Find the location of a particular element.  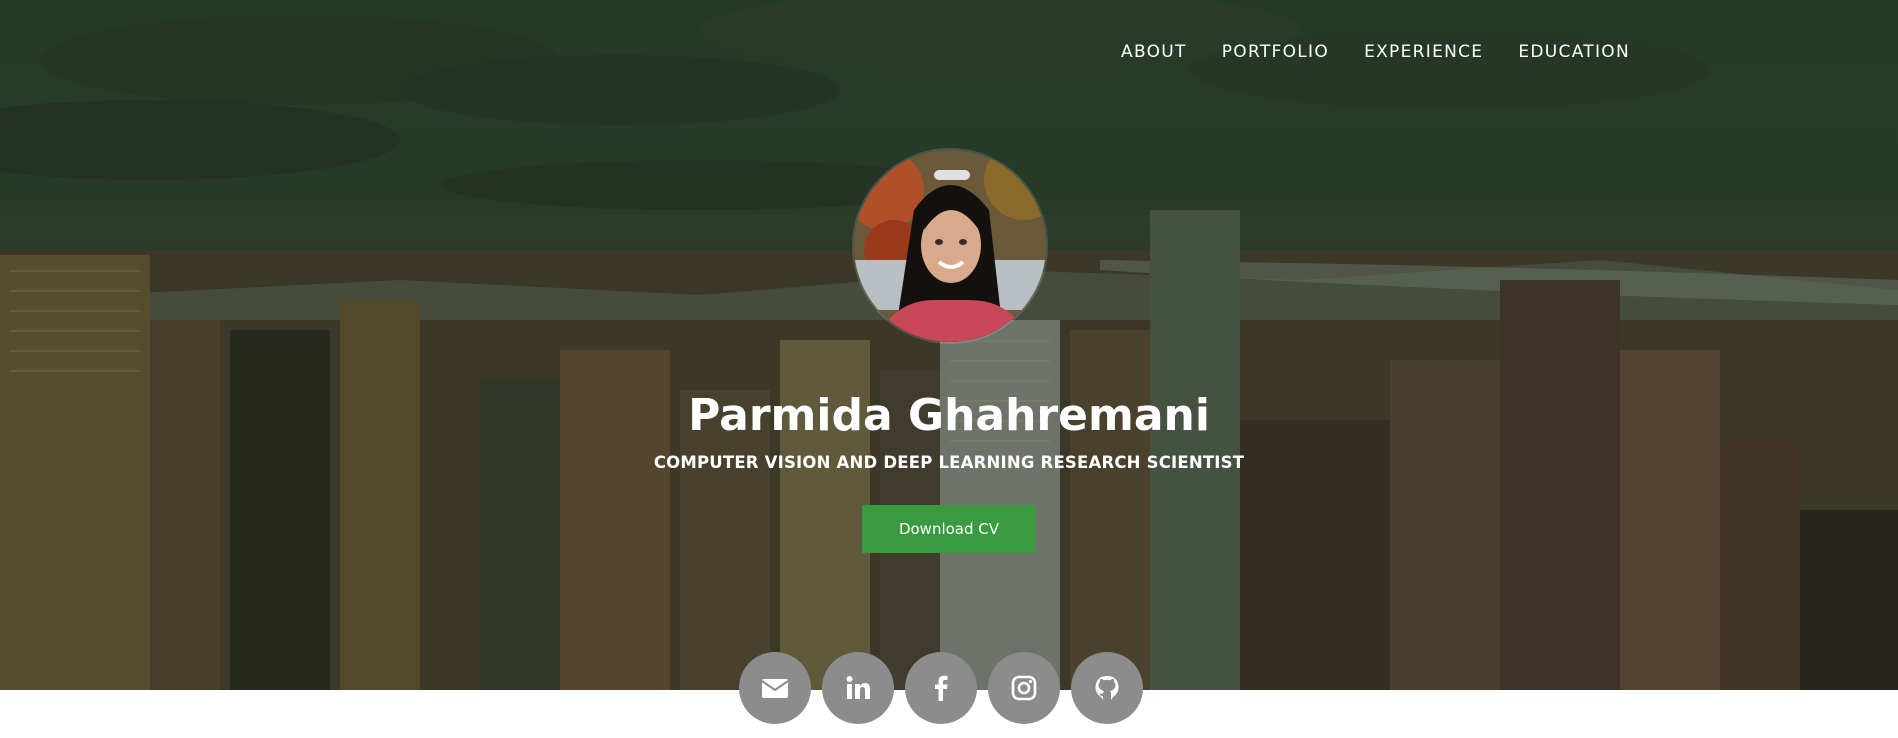

nav-portfolio-link: PORTFOLIO is located at coordinates (1275, 52).